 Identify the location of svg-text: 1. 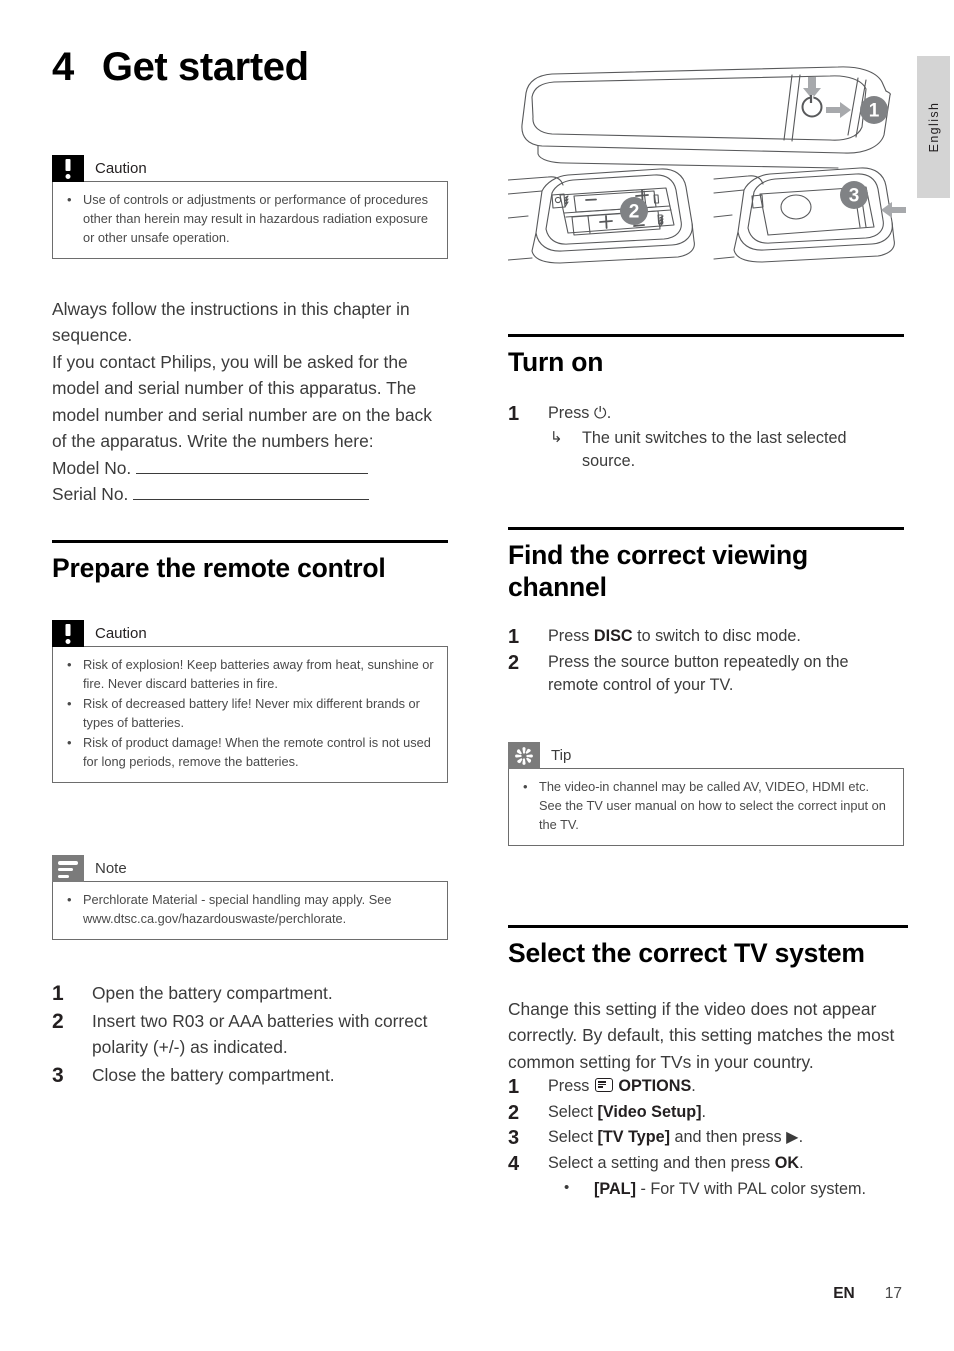
(874, 111).